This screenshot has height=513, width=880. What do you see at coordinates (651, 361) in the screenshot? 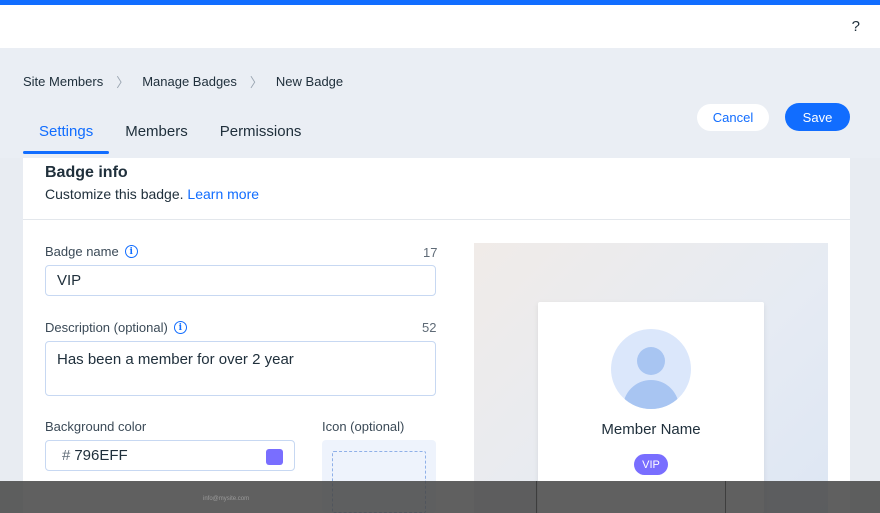
I see `avatar-head` at bounding box center [651, 361].